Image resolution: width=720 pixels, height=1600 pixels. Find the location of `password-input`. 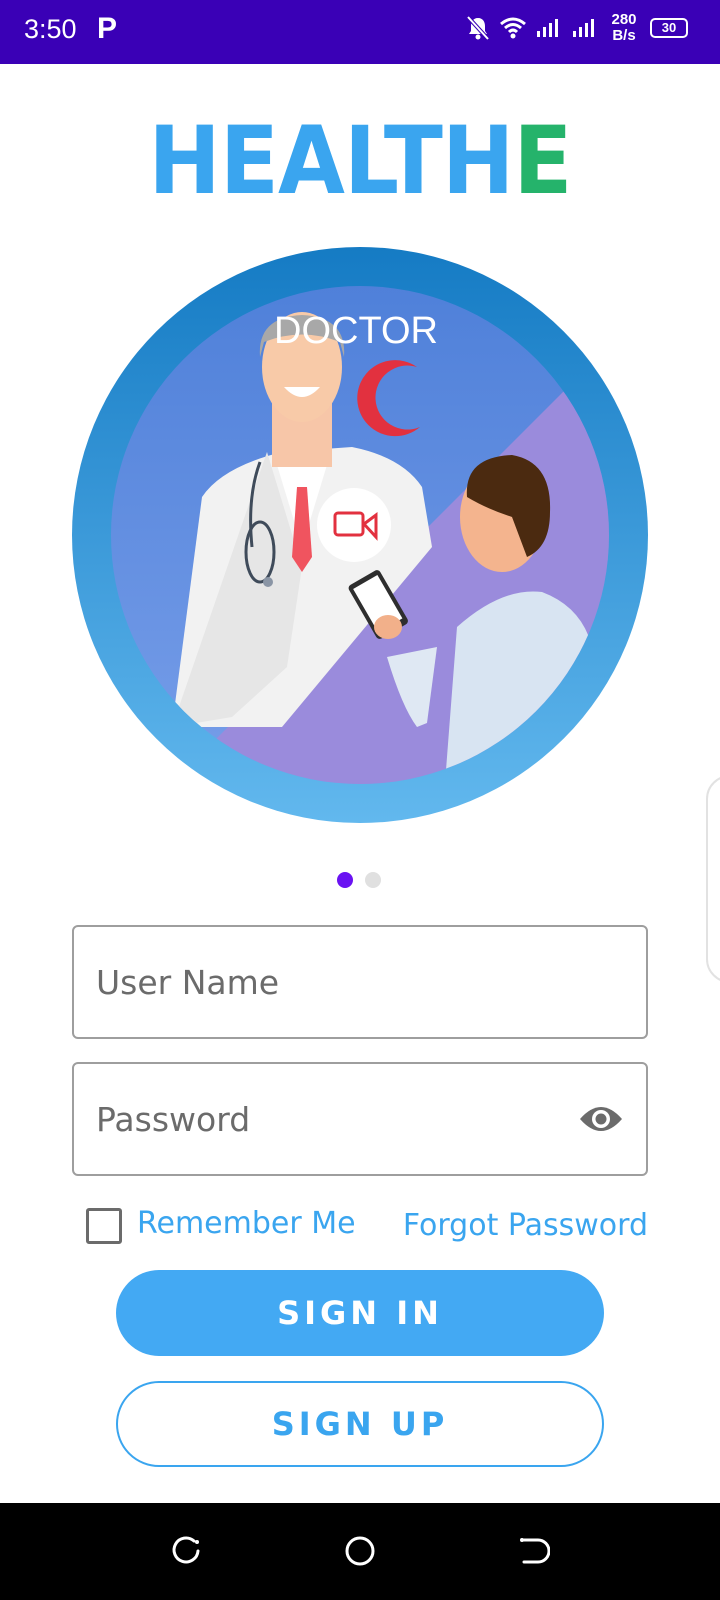

password-input is located at coordinates (336, 1119).